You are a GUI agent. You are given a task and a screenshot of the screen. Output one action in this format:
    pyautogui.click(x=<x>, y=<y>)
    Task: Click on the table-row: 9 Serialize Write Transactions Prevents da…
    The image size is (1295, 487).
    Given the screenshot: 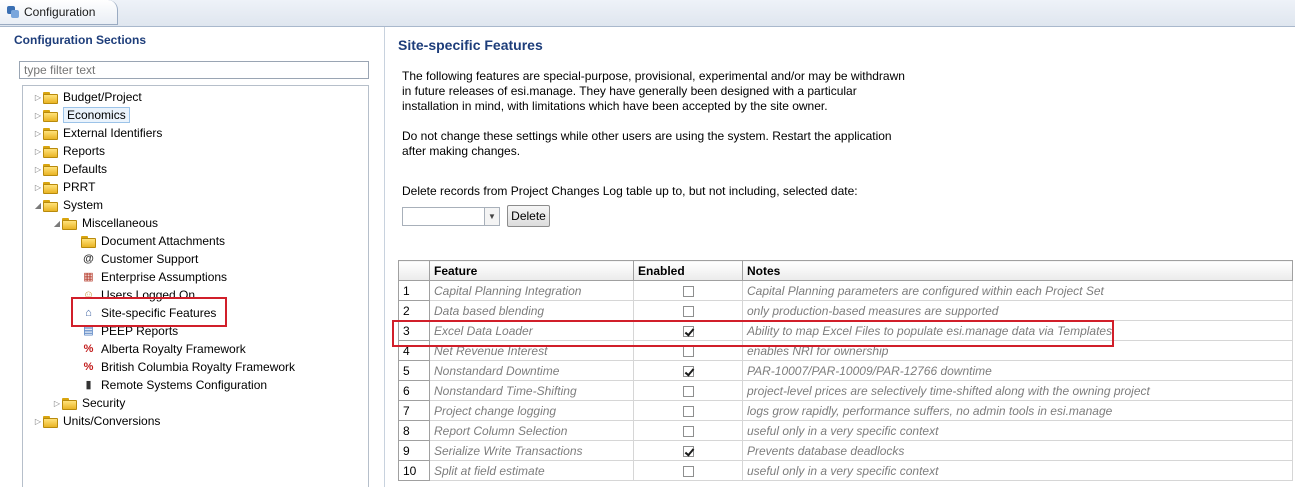 What is the action you would take?
    pyautogui.click(x=845, y=450)
    